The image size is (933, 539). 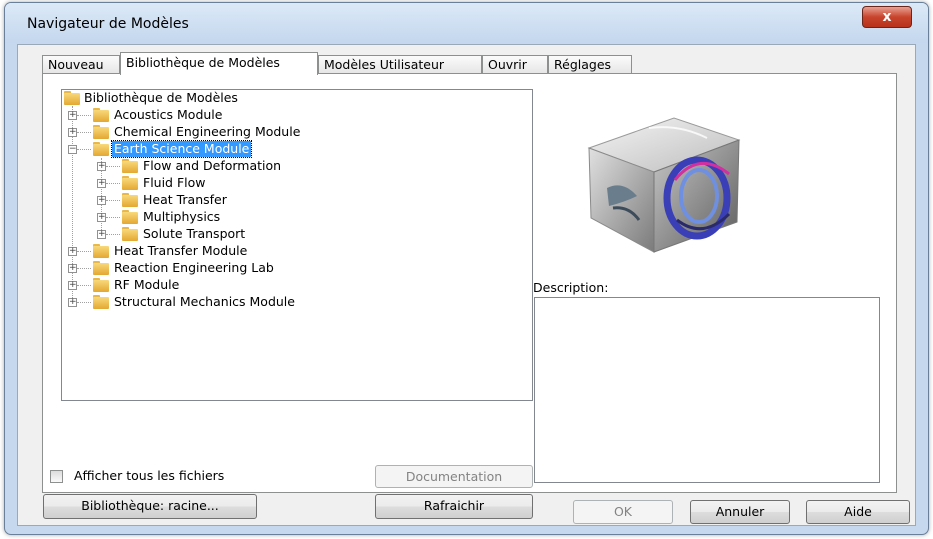 I want to click on tree-node-label: Chemical Engineering Module, so click(x=207, y=131).